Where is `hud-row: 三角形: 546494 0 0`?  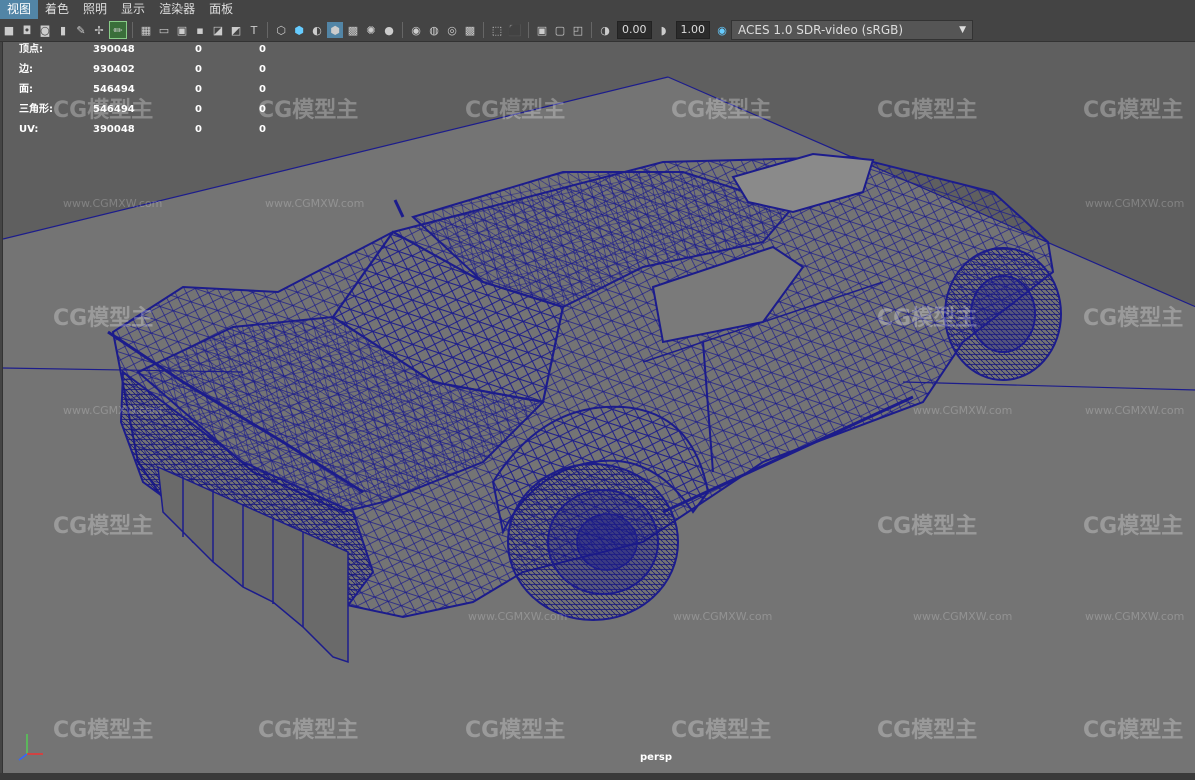 hud-row: 三角形: 546494 0 0 is located at coordinates (142, 110).